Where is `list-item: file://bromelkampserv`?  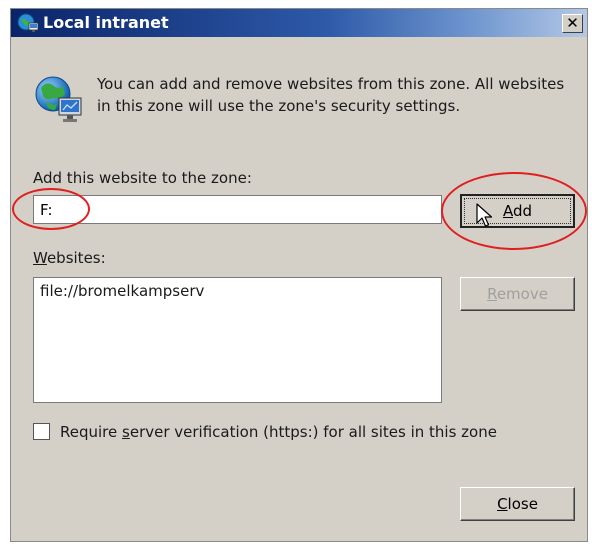
list-item: file://bromelkampserv is located at coordinates (237, 291).